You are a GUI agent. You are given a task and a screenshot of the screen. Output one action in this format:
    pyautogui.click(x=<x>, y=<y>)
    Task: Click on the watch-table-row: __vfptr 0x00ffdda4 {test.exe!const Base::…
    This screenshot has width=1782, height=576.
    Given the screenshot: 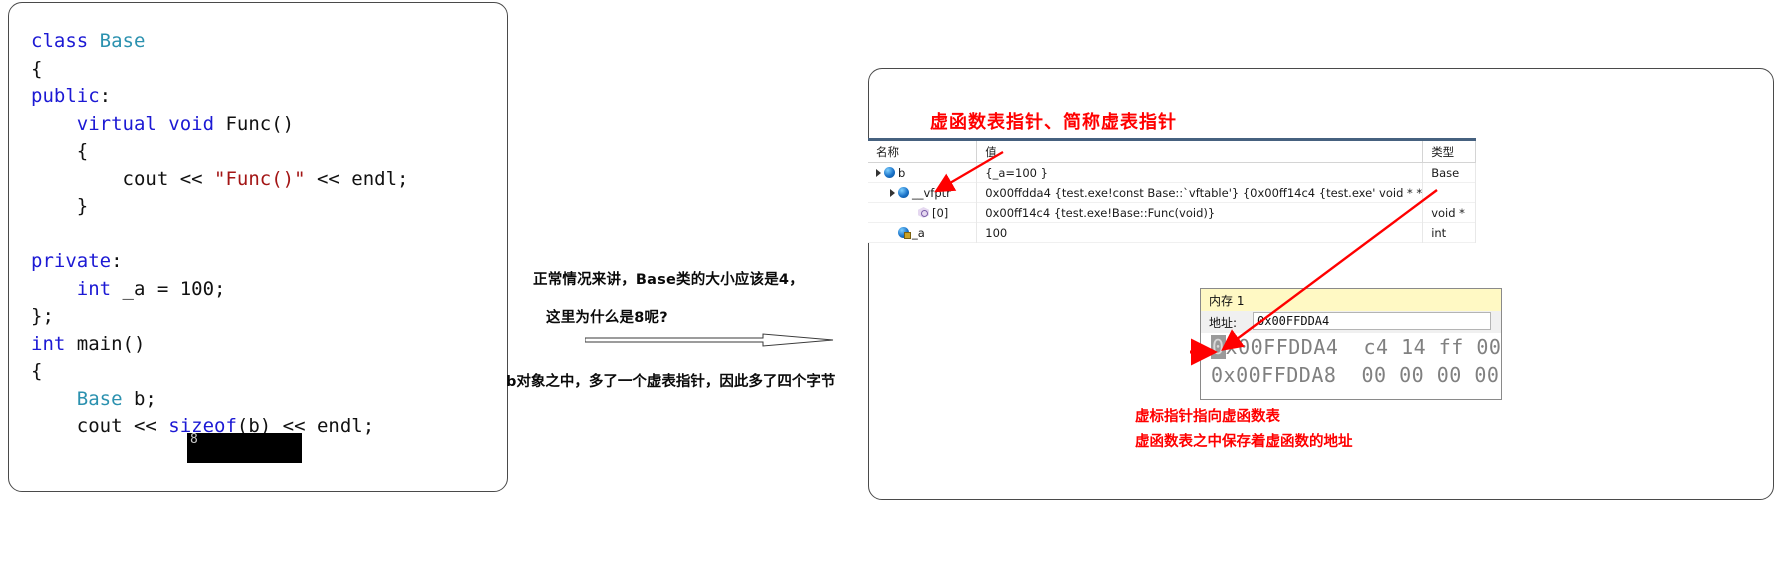 What is the action you would take?
    pyautogui.click(x=1172, y=192)
    